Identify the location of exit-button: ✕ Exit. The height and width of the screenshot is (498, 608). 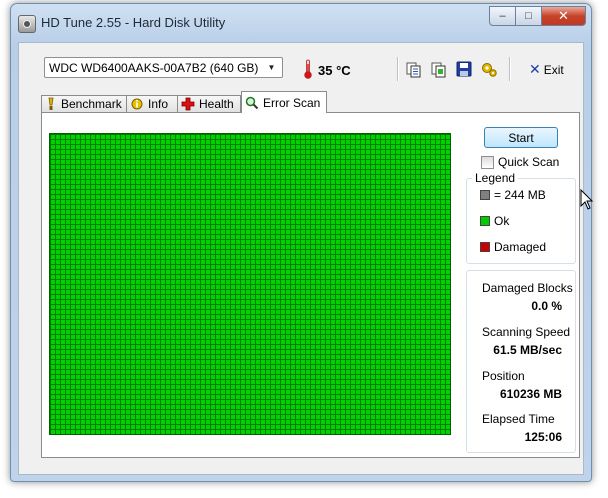
(546, 69).